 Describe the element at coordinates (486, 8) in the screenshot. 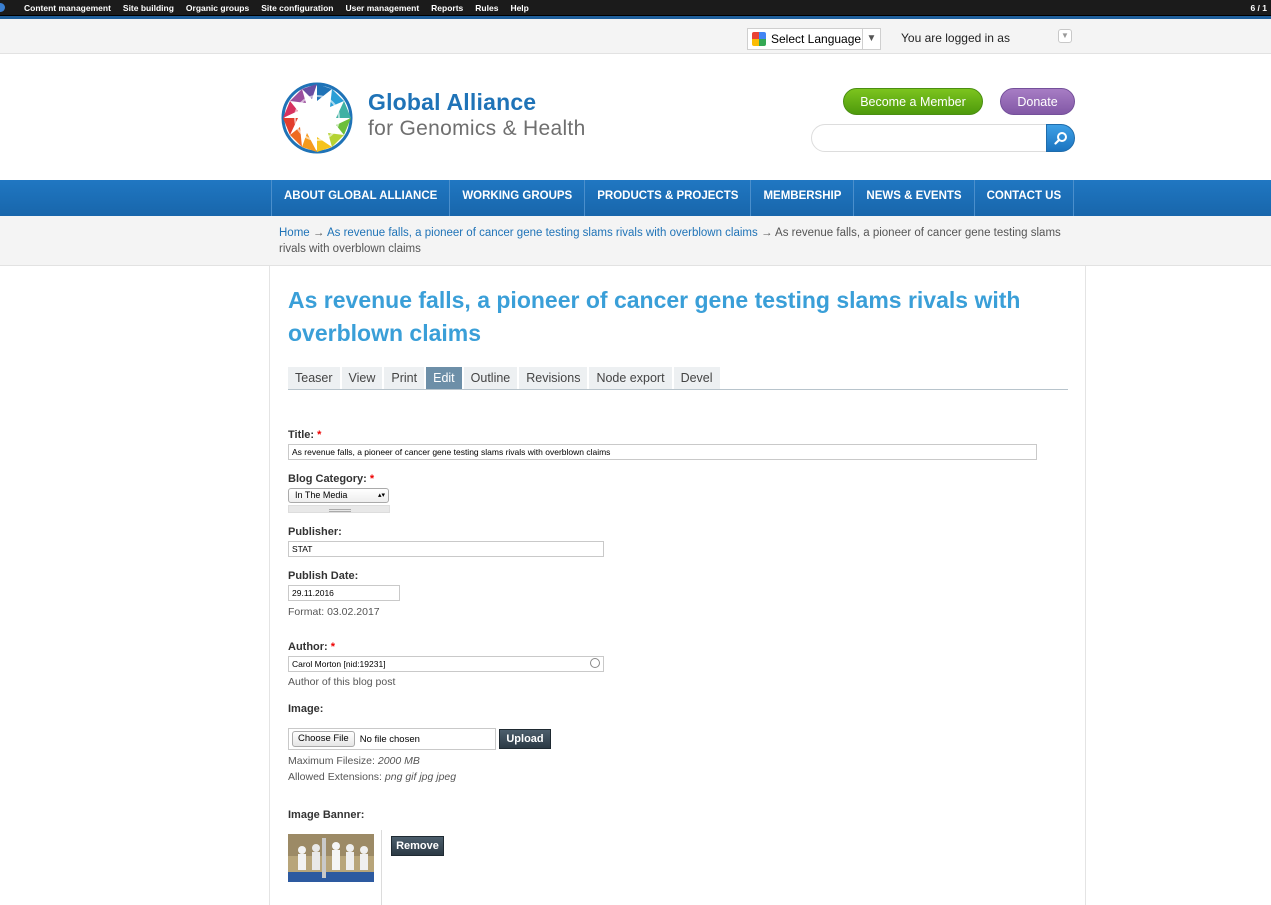

I see `admin-item-rules: Rules` at that location.